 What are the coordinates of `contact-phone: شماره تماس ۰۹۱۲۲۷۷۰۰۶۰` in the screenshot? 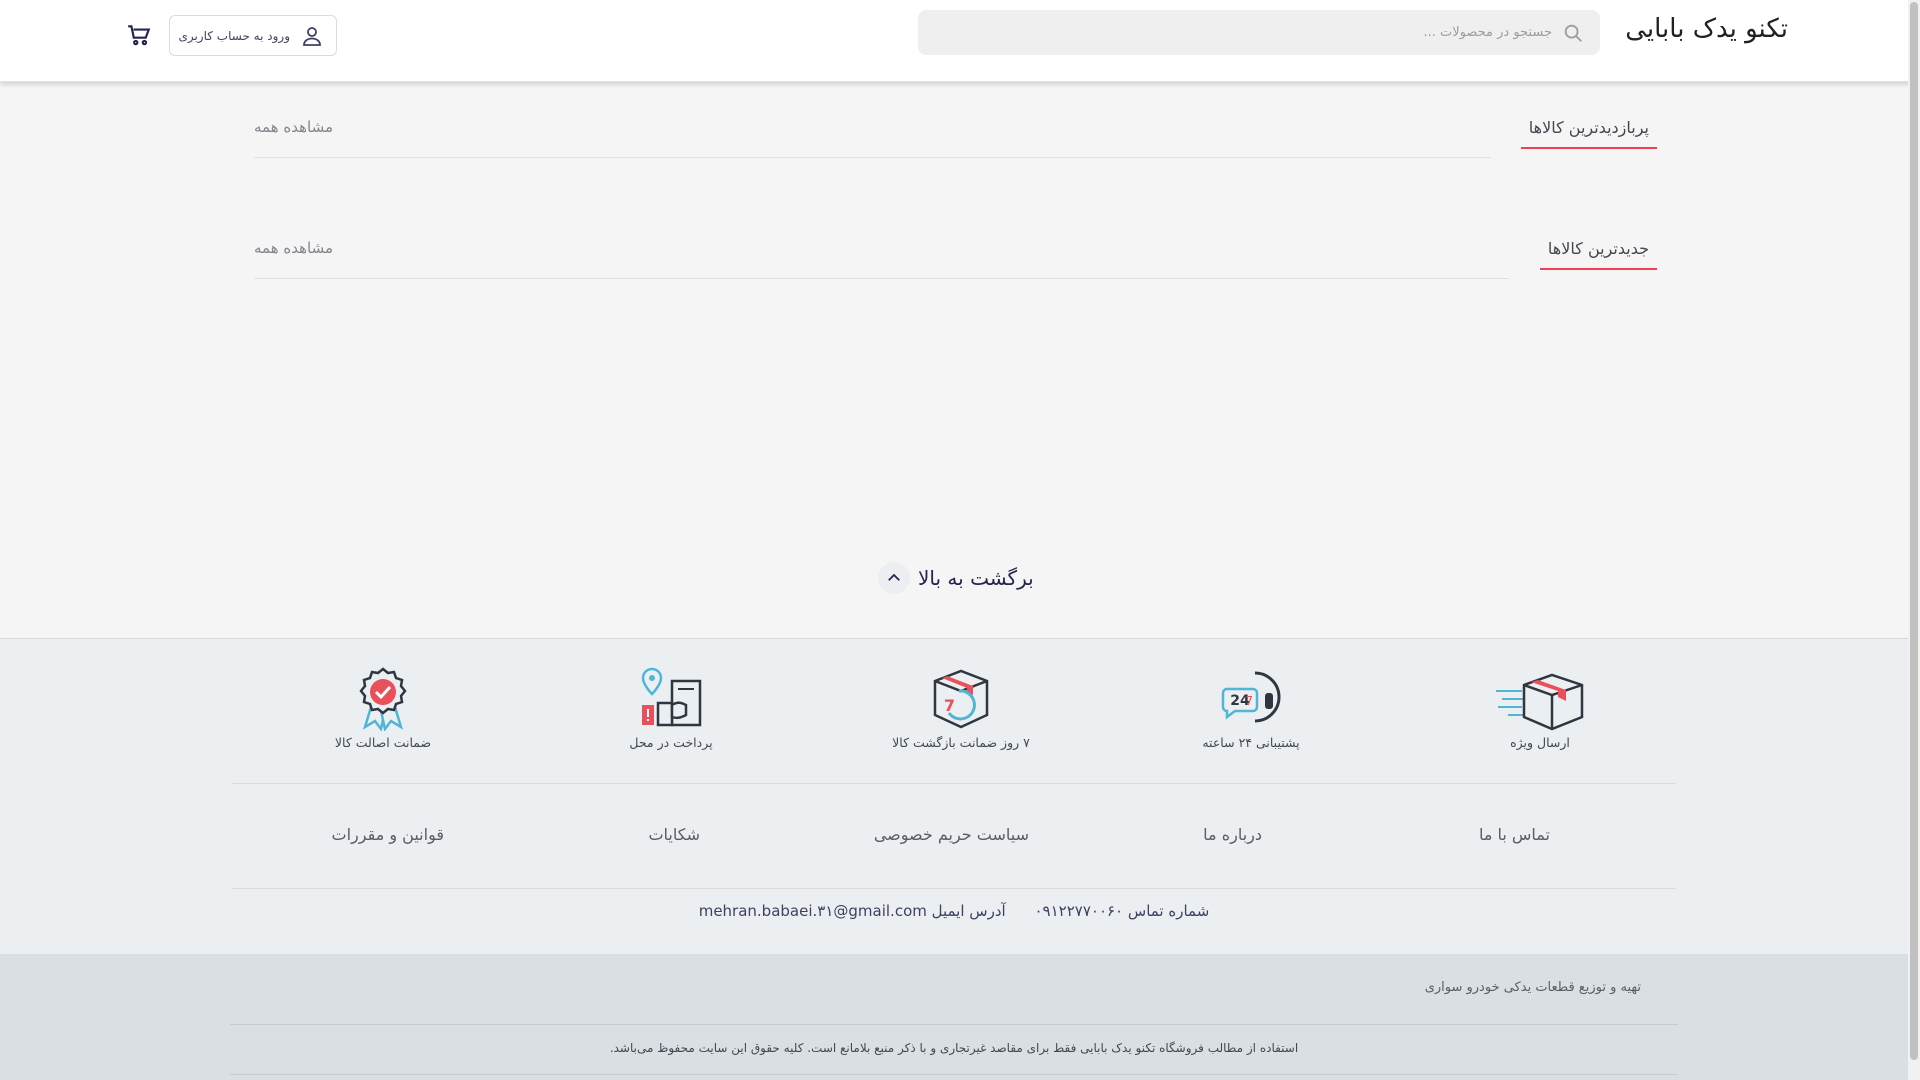 It's located at (1121, 911).